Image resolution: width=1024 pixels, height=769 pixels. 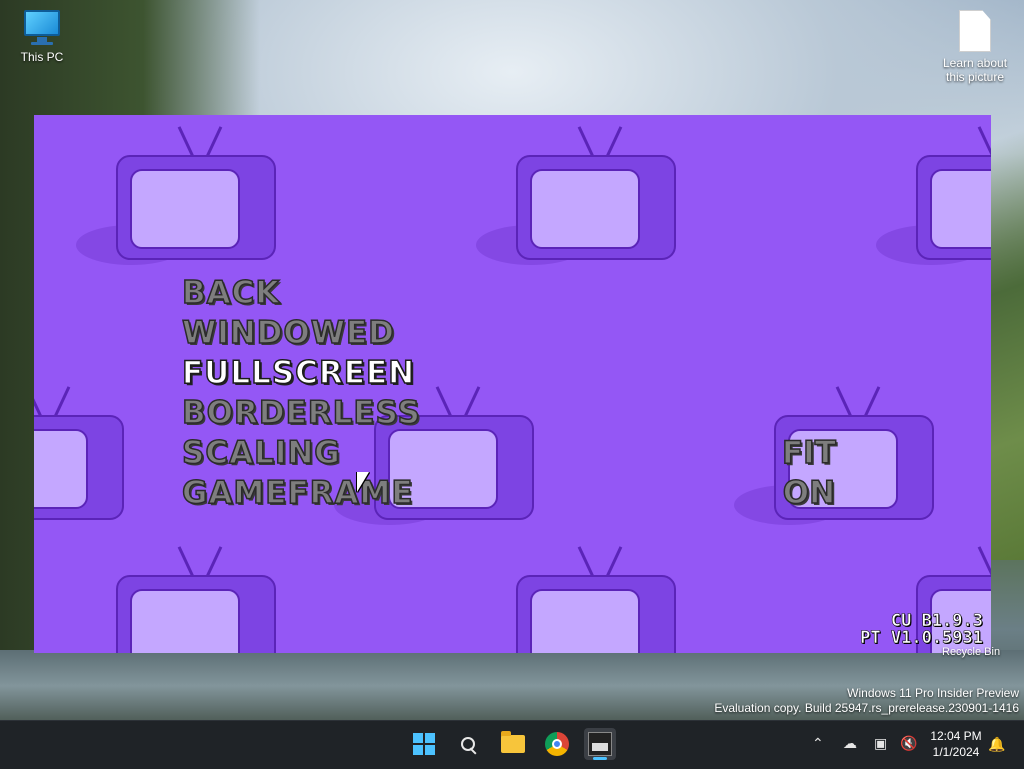 What do you see at coordinates (818, 743) in the screenshot?
I see `chevron-up-icon: ⌃` at bounding box center [818, 743].